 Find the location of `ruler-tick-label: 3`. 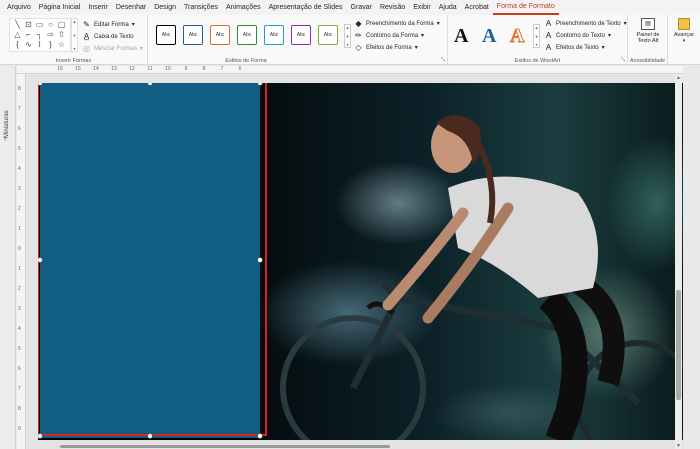

ruler-tick-label: 3 is located at coordinates (19, 189).